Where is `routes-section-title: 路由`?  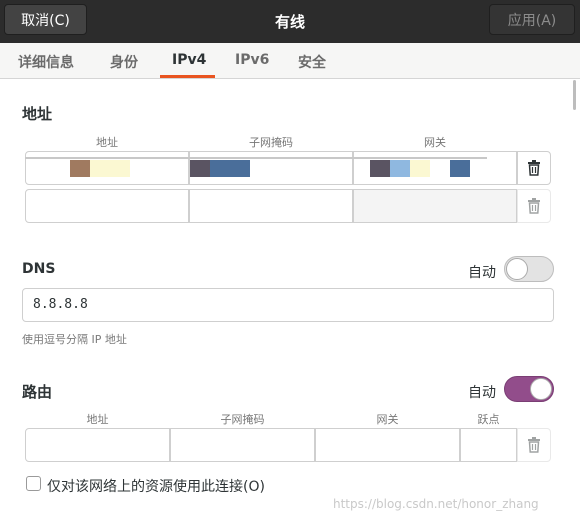
routes-section-title: 路由 is located at coordinates (37, 392).